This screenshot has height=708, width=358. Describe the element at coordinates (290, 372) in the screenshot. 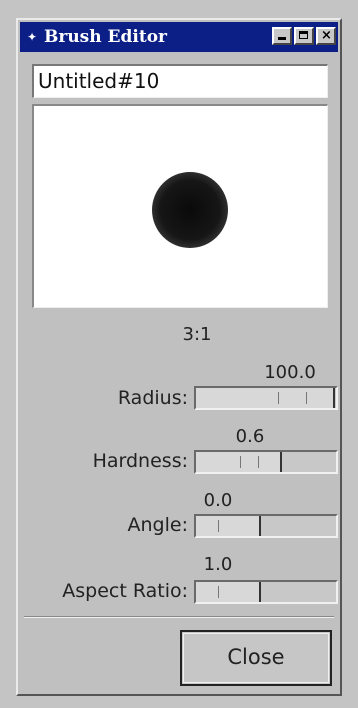

I see `radius-value: 100.0` at that location.